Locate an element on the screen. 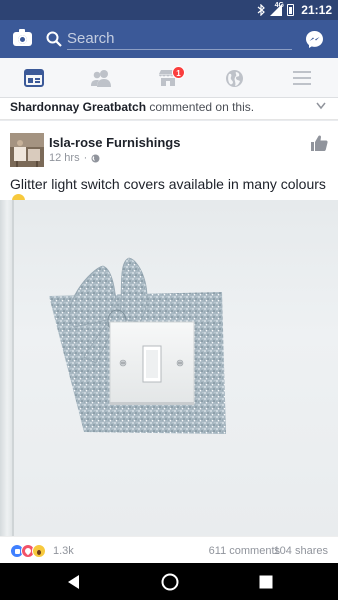  activity-action: commented on this. is located at coordinates (202, 107).